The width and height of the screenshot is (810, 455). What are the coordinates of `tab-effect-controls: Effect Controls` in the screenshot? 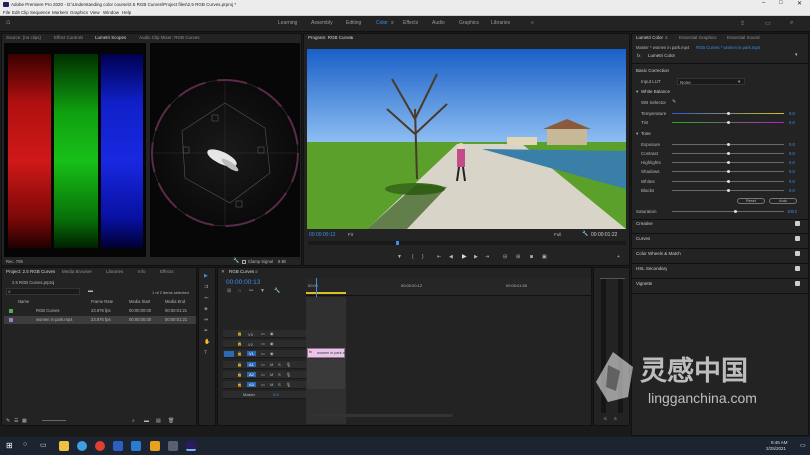 It's located at (68, 37).